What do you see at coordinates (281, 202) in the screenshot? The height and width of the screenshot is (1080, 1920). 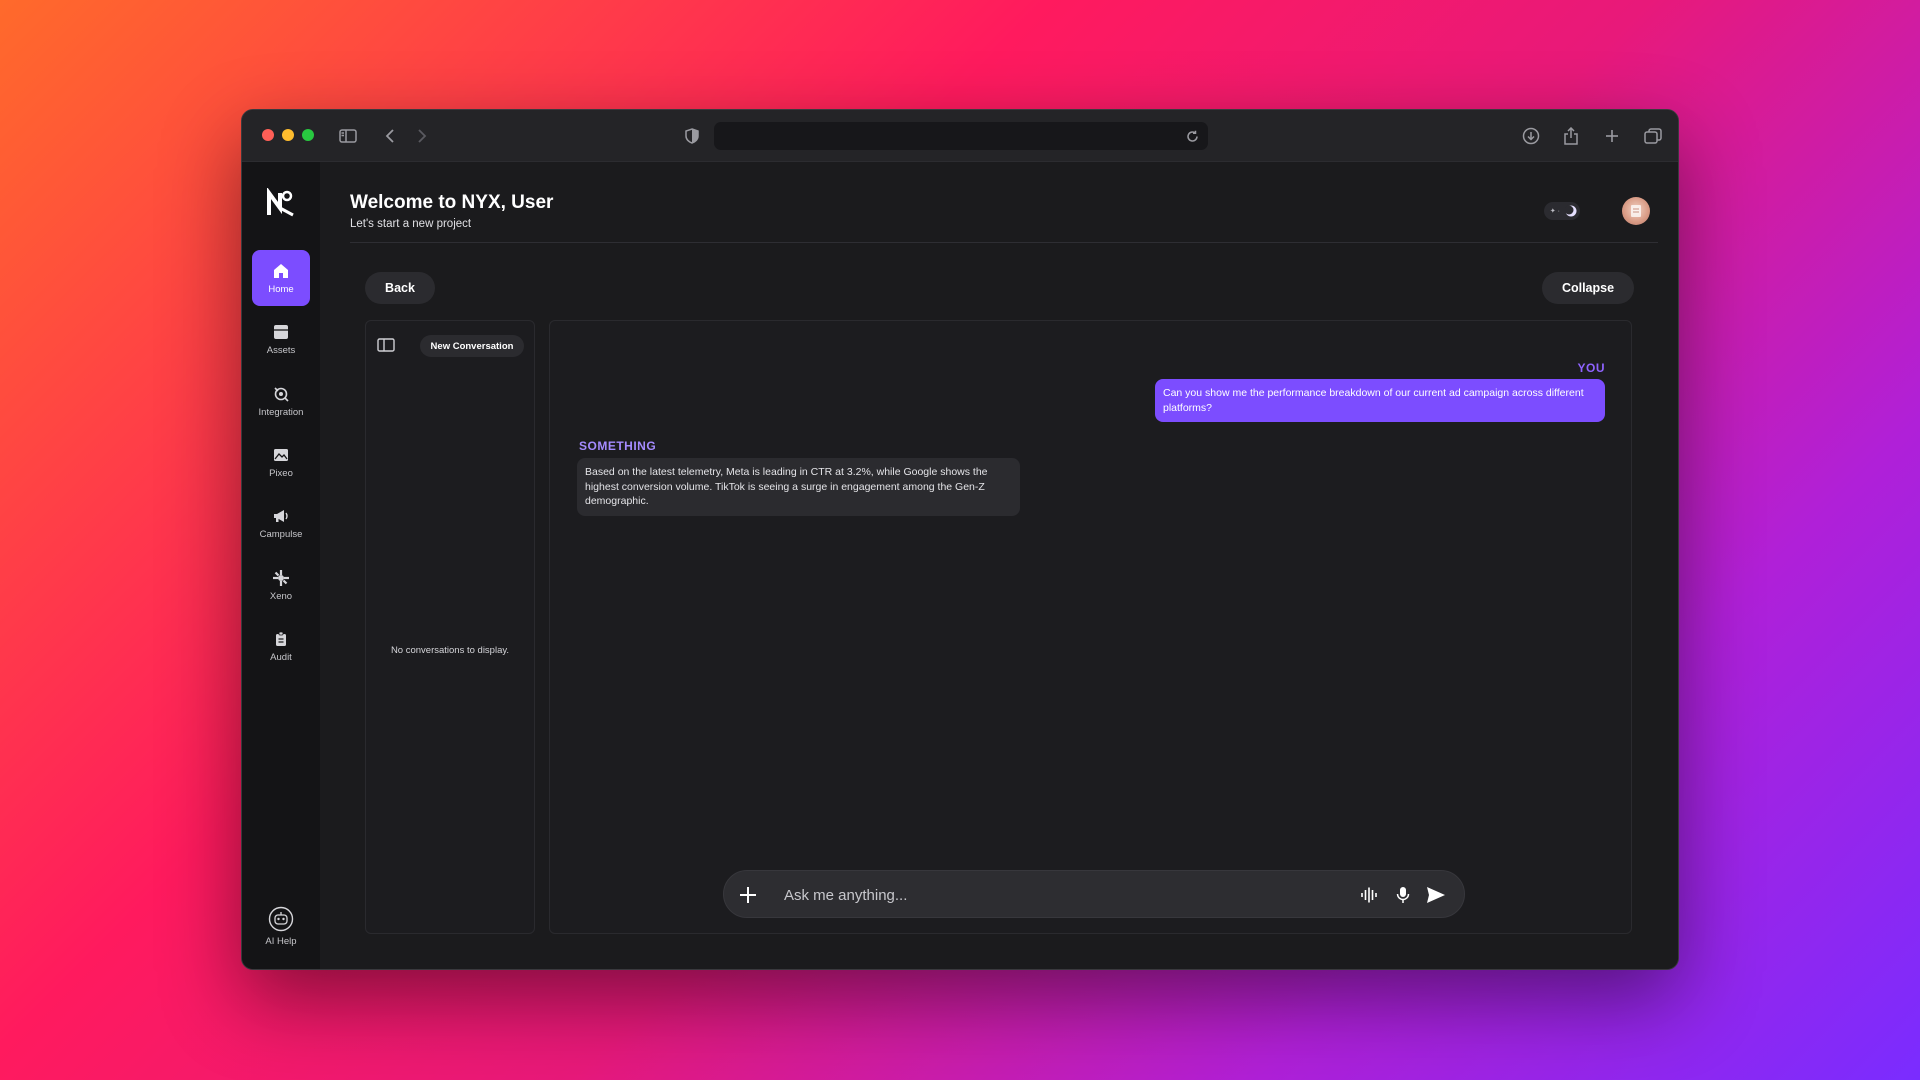 I see `nyx-logo` at bounding box center [281, 202].